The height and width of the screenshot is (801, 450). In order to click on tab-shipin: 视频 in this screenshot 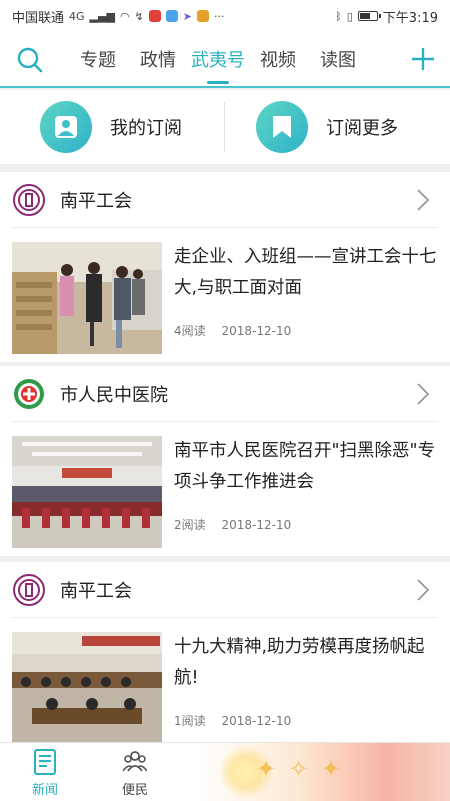, I will do `click(278, 59)`.